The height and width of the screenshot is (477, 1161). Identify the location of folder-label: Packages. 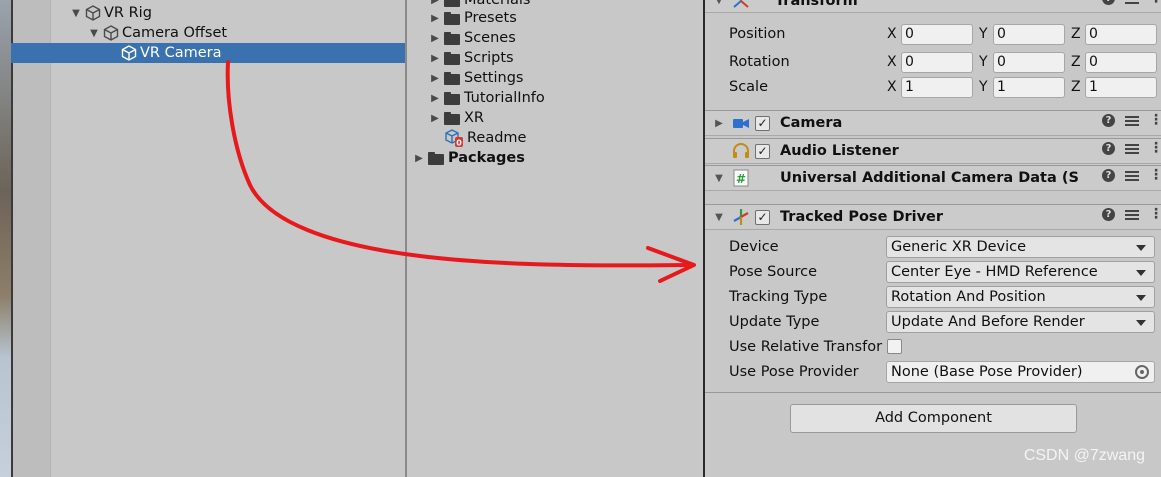
(486, 158).